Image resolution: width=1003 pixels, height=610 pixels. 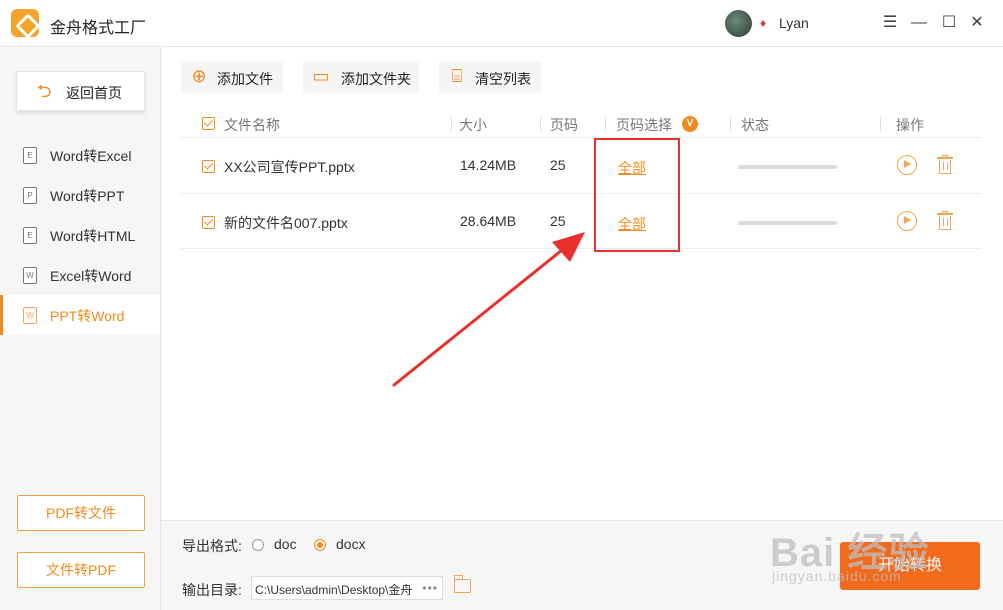 What do you see at coordinates (286, 223) in the screenshot?
I see `file-name: 新的文件名007.pptx` at bounding box center [286, 223].